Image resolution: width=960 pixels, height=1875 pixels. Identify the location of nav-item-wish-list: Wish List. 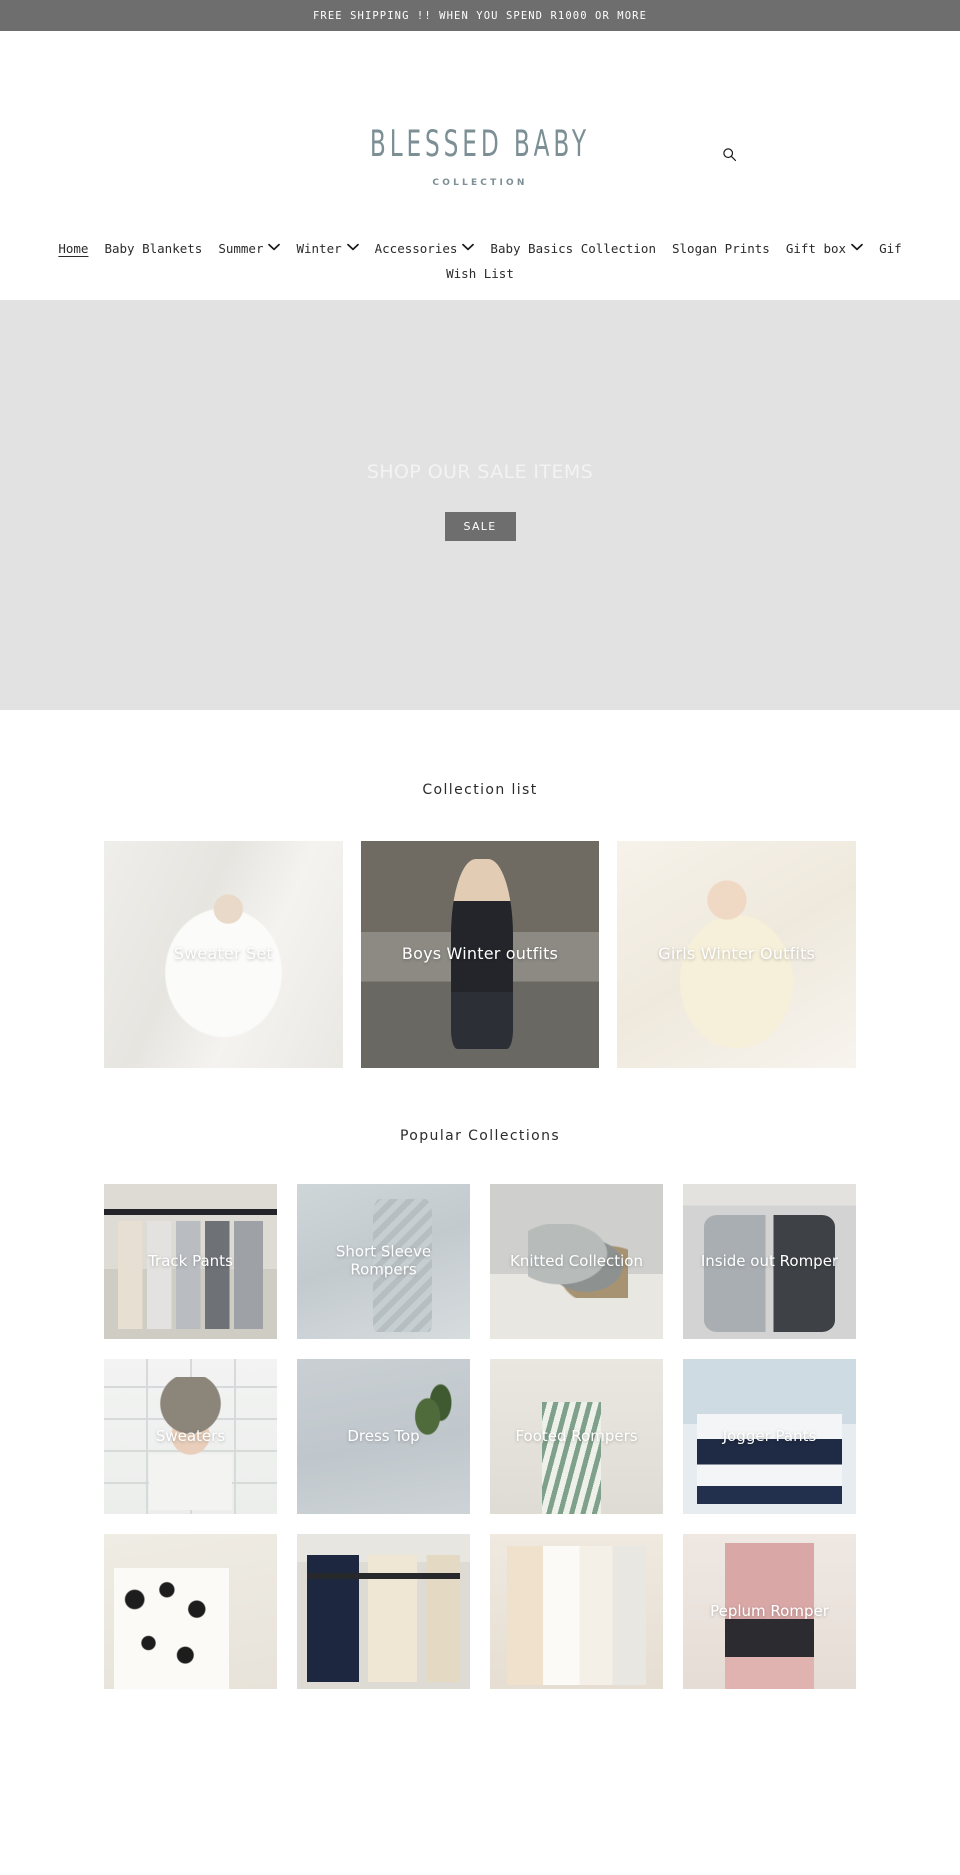
(480, 273).